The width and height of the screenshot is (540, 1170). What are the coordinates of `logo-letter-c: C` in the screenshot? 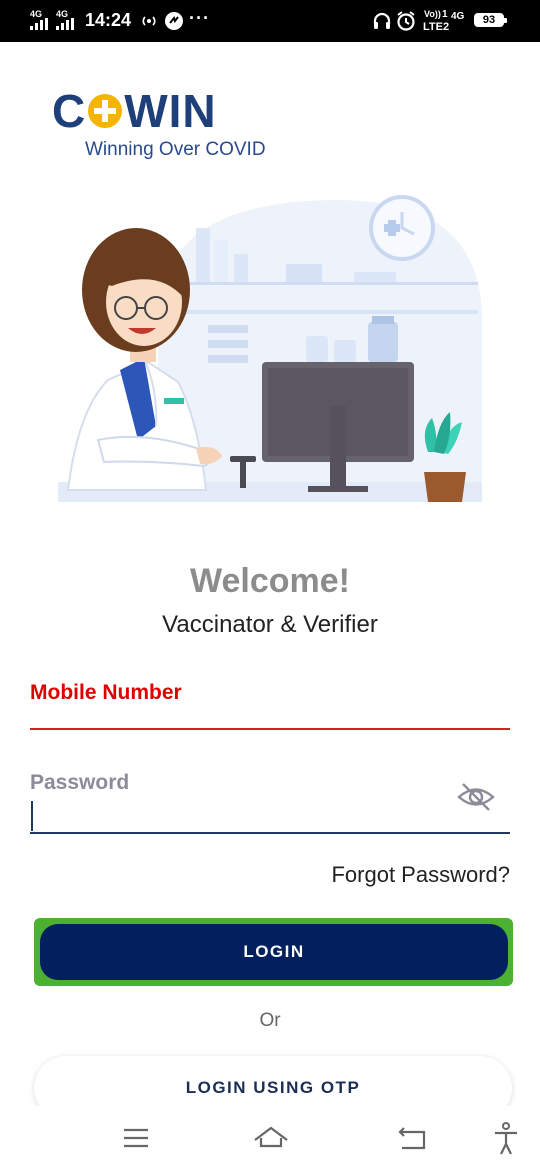 It's located at (69, 111).